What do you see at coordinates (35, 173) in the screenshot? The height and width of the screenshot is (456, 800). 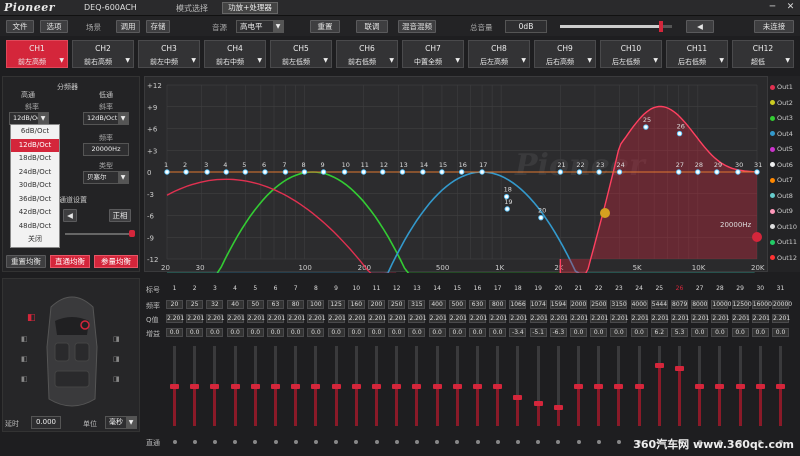 I see `slope-option: 24dB/Oct` at bounding box center [35, 173].